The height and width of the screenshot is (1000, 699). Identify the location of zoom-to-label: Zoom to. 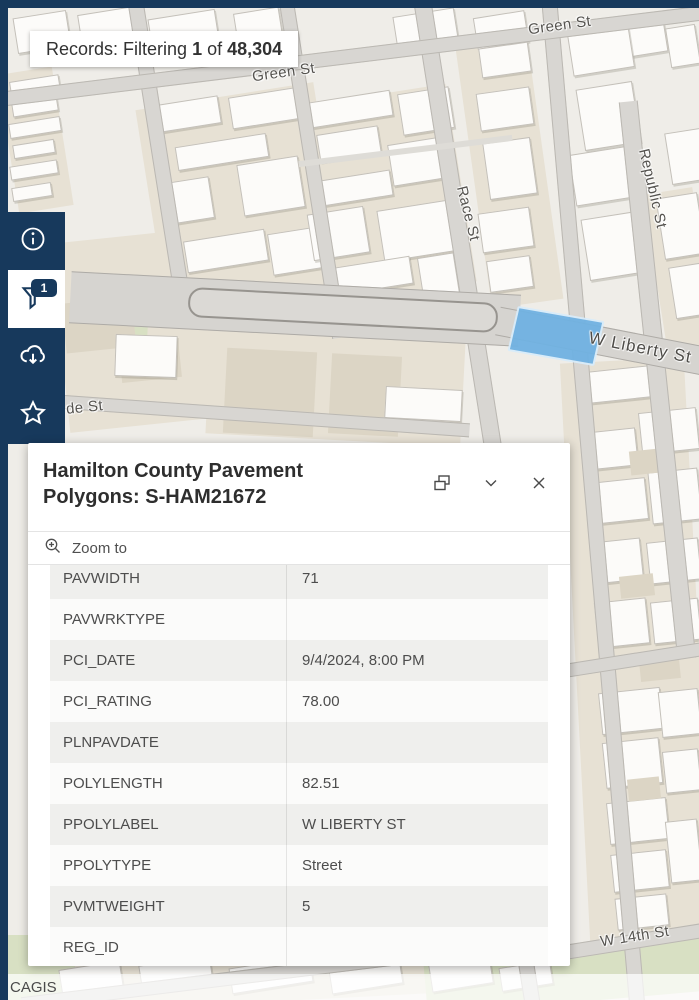
(100, 548).